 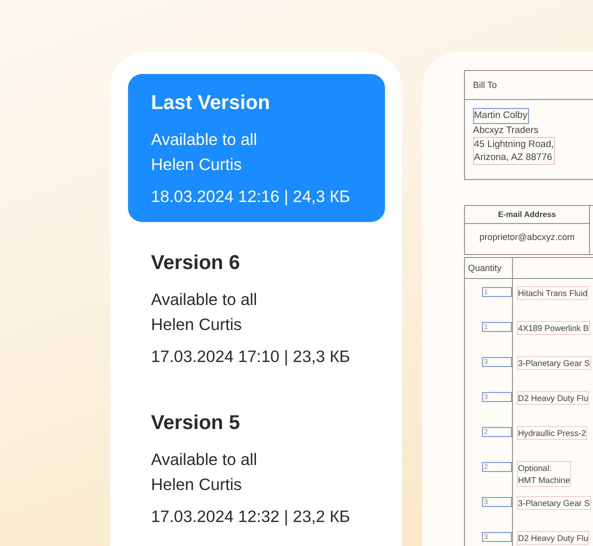 I want to click on bill-to-label: Bill To, so click(x=485, y=85).